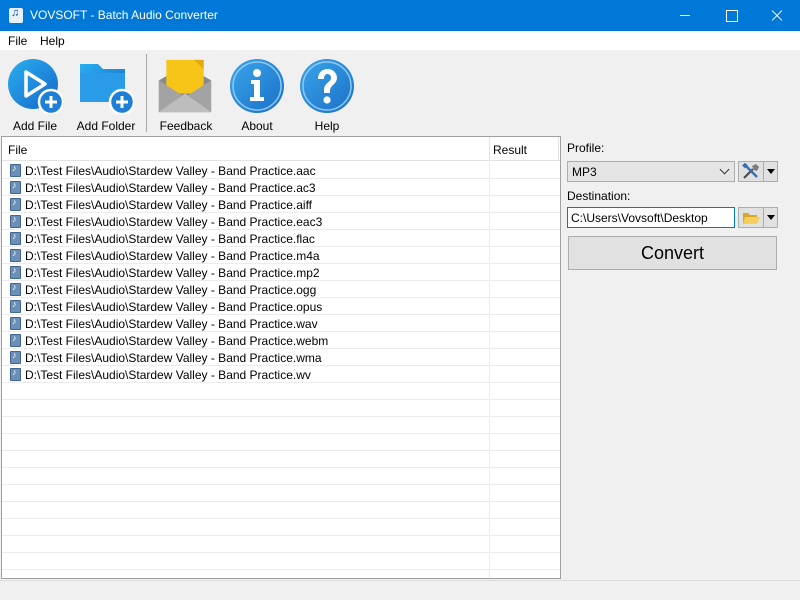 This screenshot has height=600, width=800. What do you see at coordinates (327, 126) in the screenshot?
I see `help-label: Help` at bounding box center [327, 126].